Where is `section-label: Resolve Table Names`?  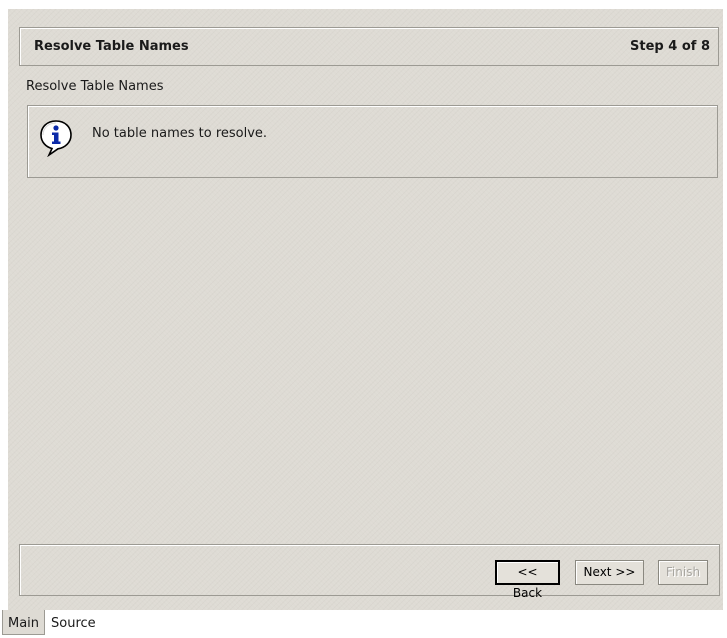
section-label: Resolve Table Names is located at coordinates (95, 86).